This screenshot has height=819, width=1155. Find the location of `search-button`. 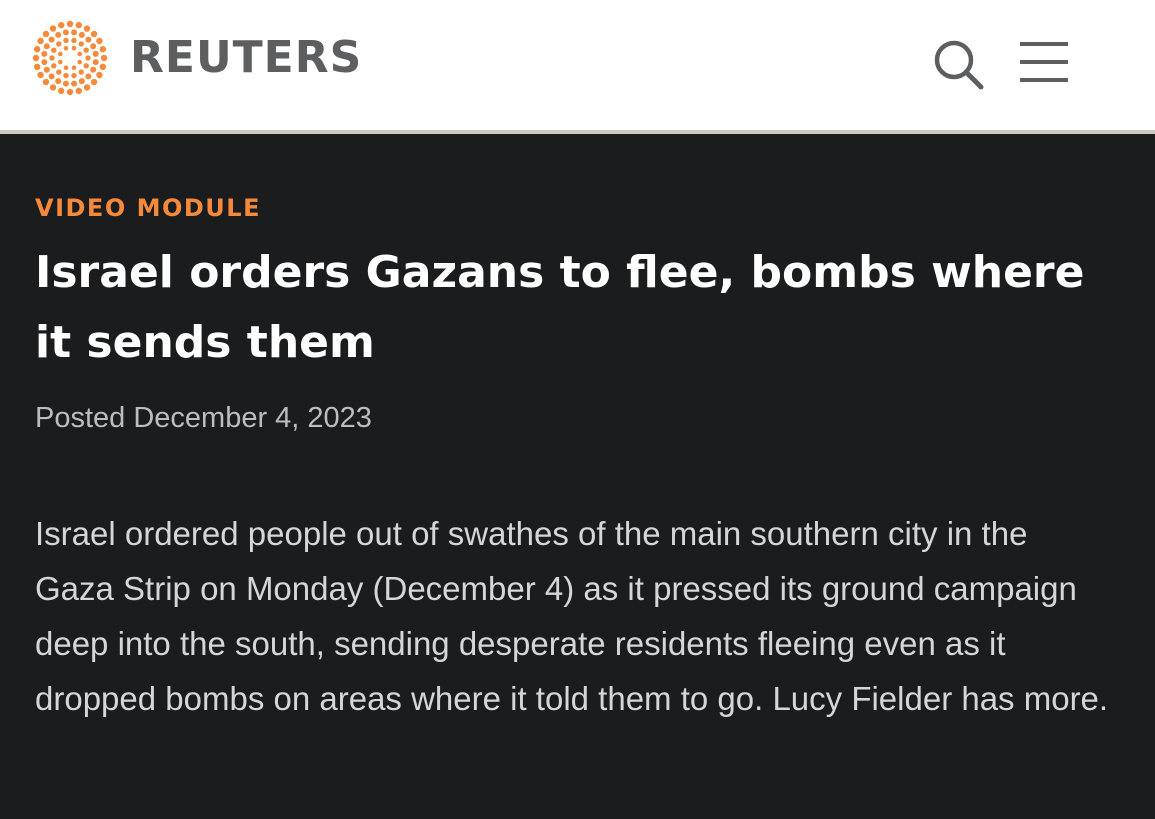

search-button is located at coordinates (958, 64).